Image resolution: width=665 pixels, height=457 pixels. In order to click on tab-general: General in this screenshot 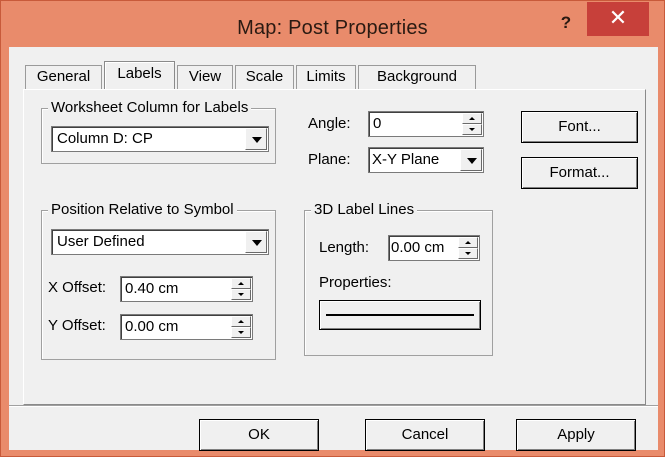, I will do `click(63, 77)`.